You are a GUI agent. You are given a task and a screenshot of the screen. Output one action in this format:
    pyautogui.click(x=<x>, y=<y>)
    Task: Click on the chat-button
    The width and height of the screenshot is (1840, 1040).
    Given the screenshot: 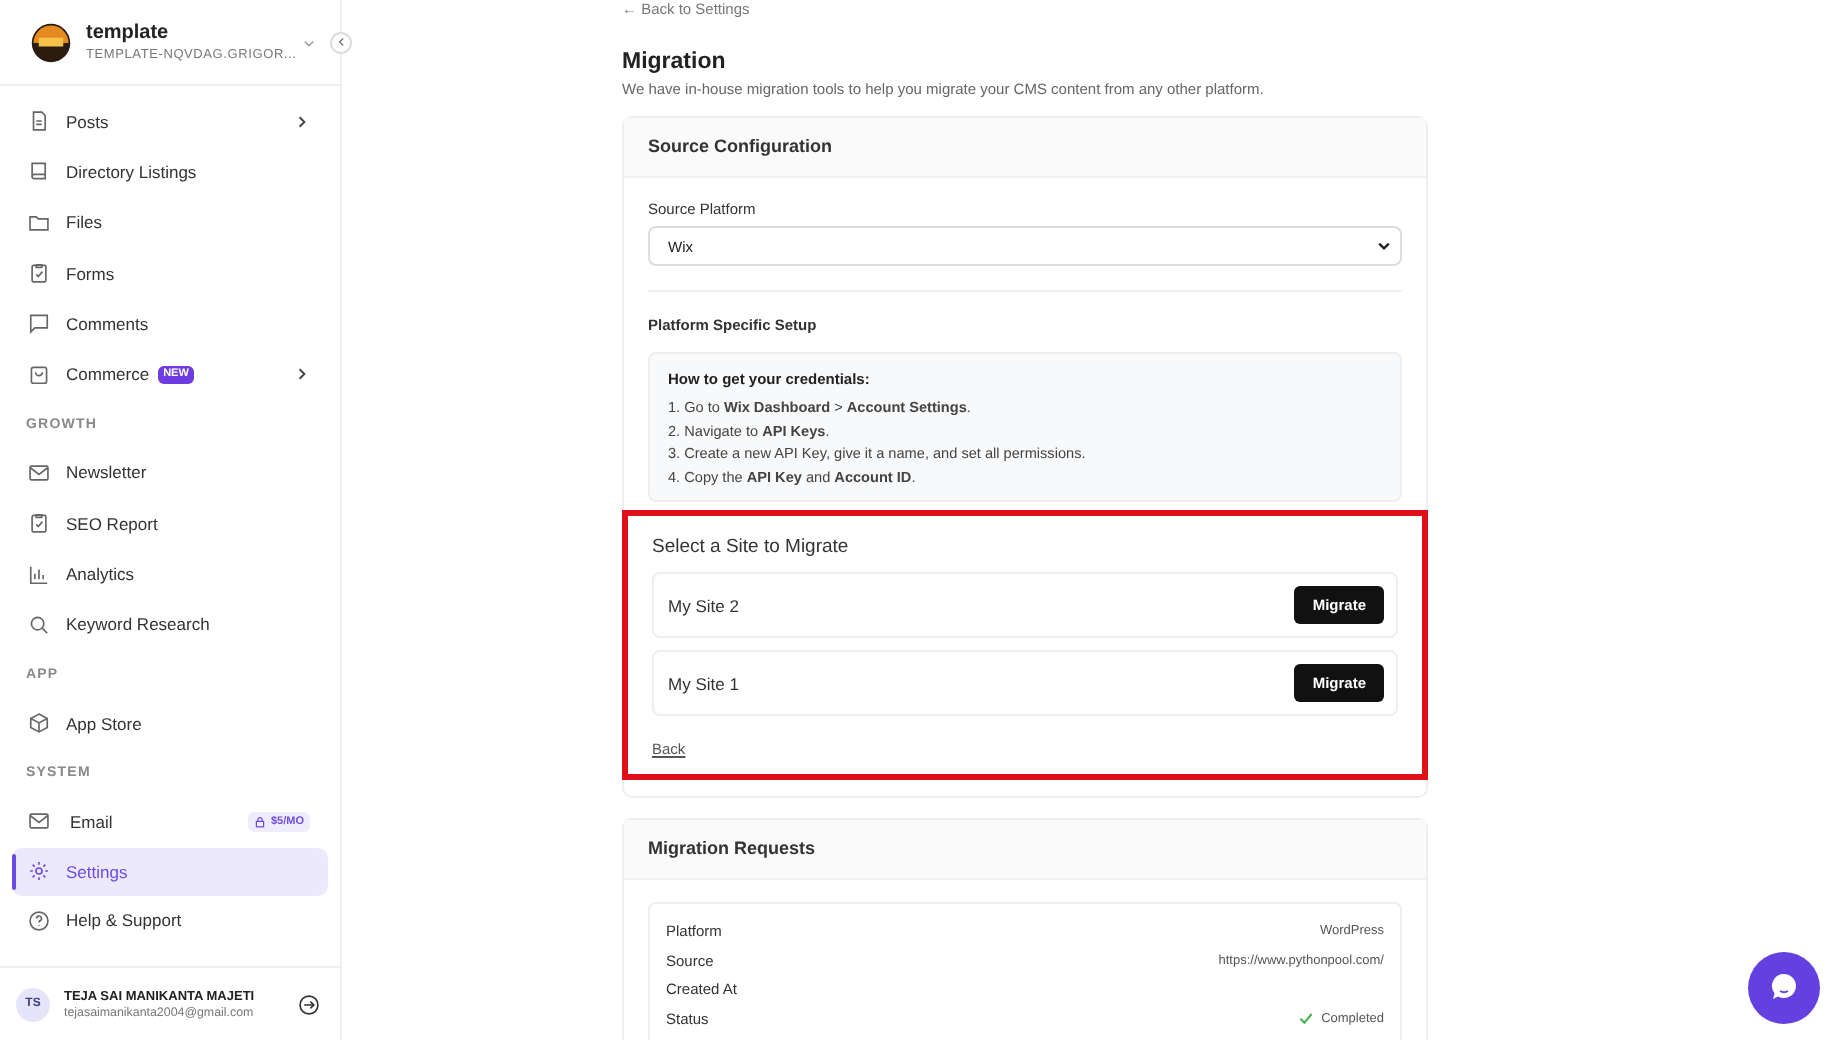 What is the action you would take?
    pyautogui.click(x=1784, y=988)
    